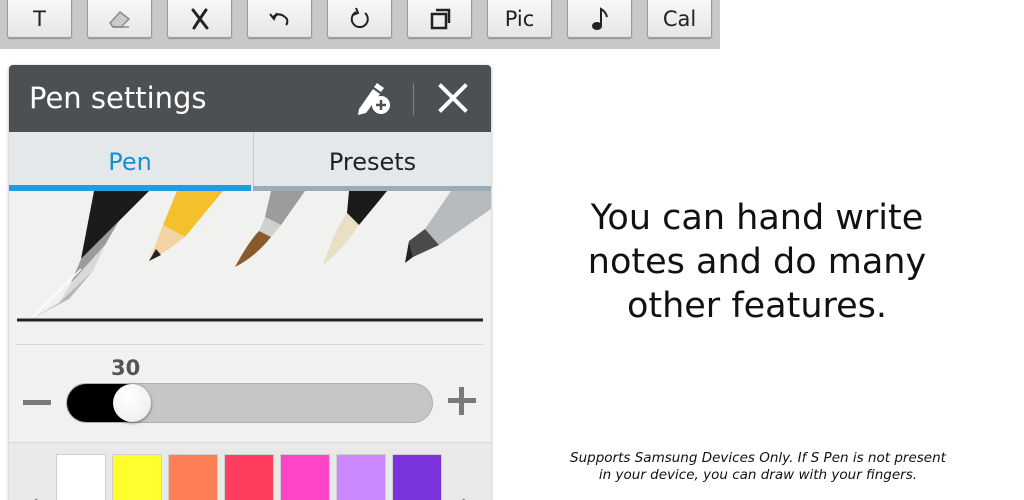  What do you see at coordinates (270, 229) in the screenshot?
I see `brush-icon` at bounding box center [270, 229].